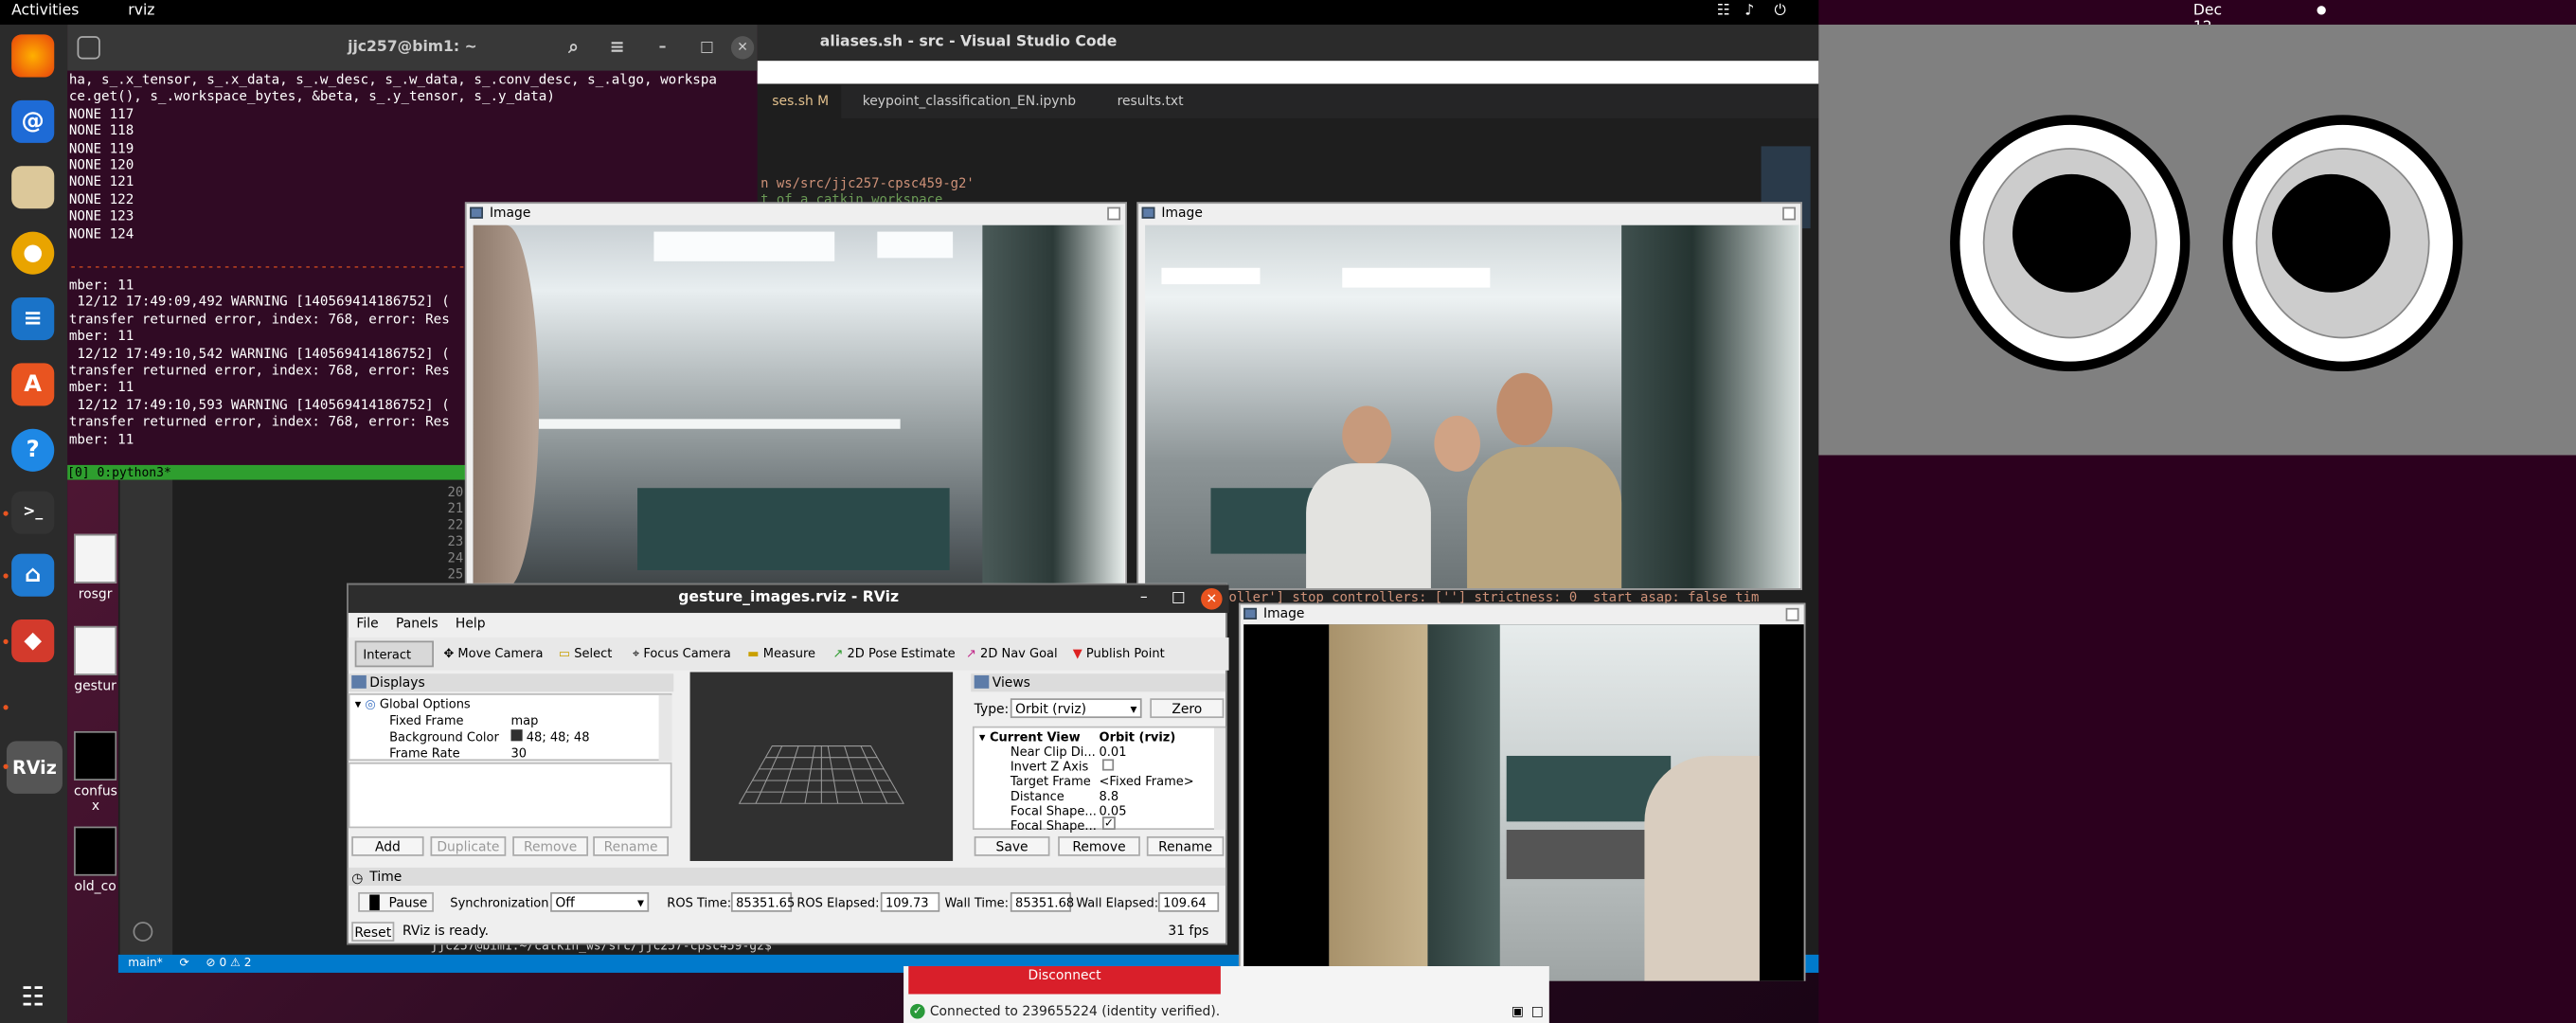 The width and height of the screenshot is (2576, 1023). Describe the element at coordinates (34, 767) in the screenshot. I see `rviz-icon: RViz` at that location.